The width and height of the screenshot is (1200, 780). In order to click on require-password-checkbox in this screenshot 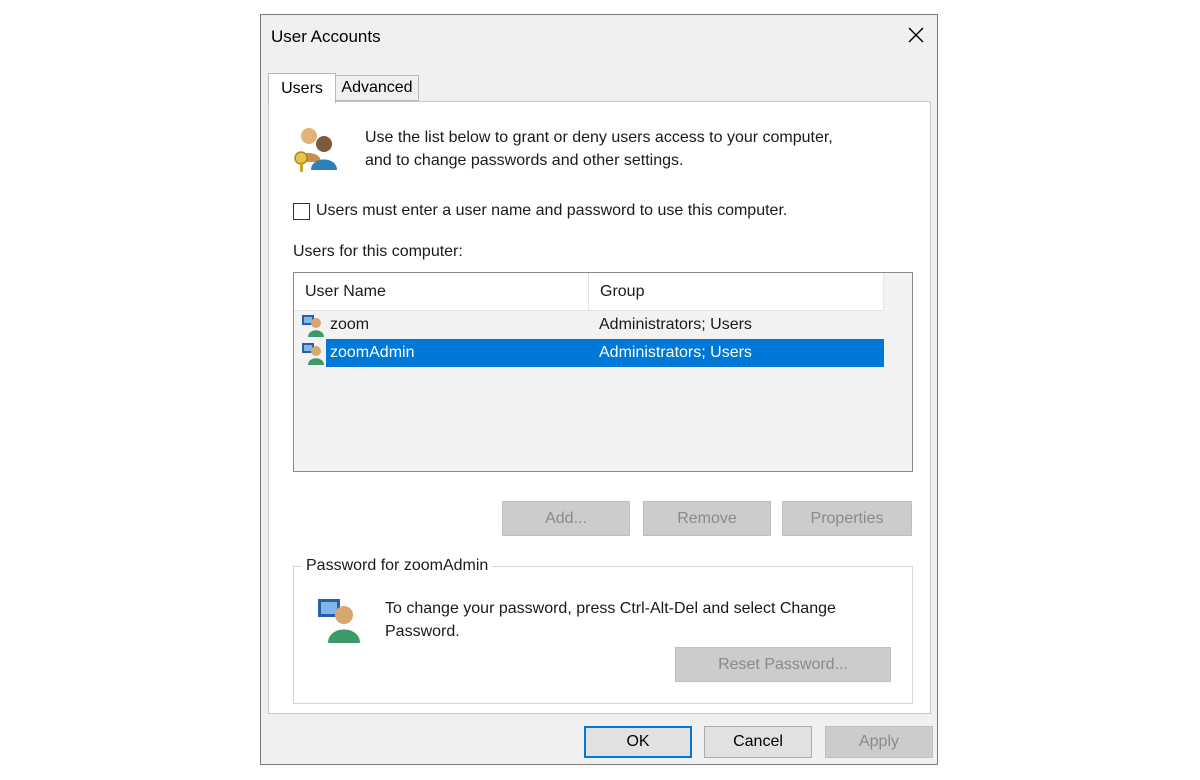, I will do `click(301, 211)`.